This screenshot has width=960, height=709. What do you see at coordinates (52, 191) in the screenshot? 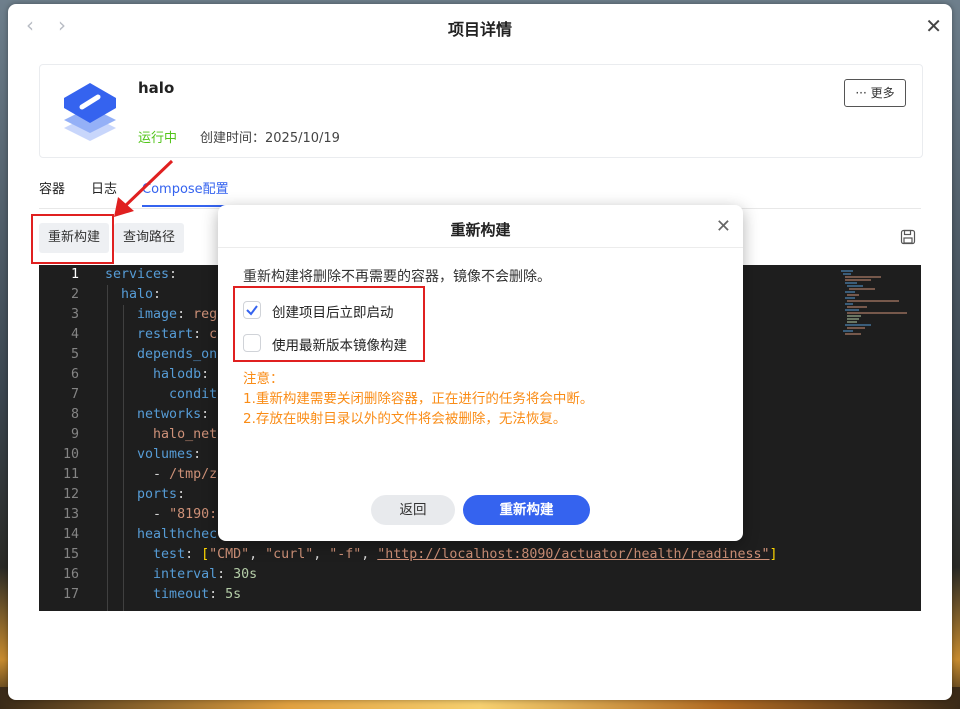
I see `tab-containers: 容器` at bounding box center [52, 191].